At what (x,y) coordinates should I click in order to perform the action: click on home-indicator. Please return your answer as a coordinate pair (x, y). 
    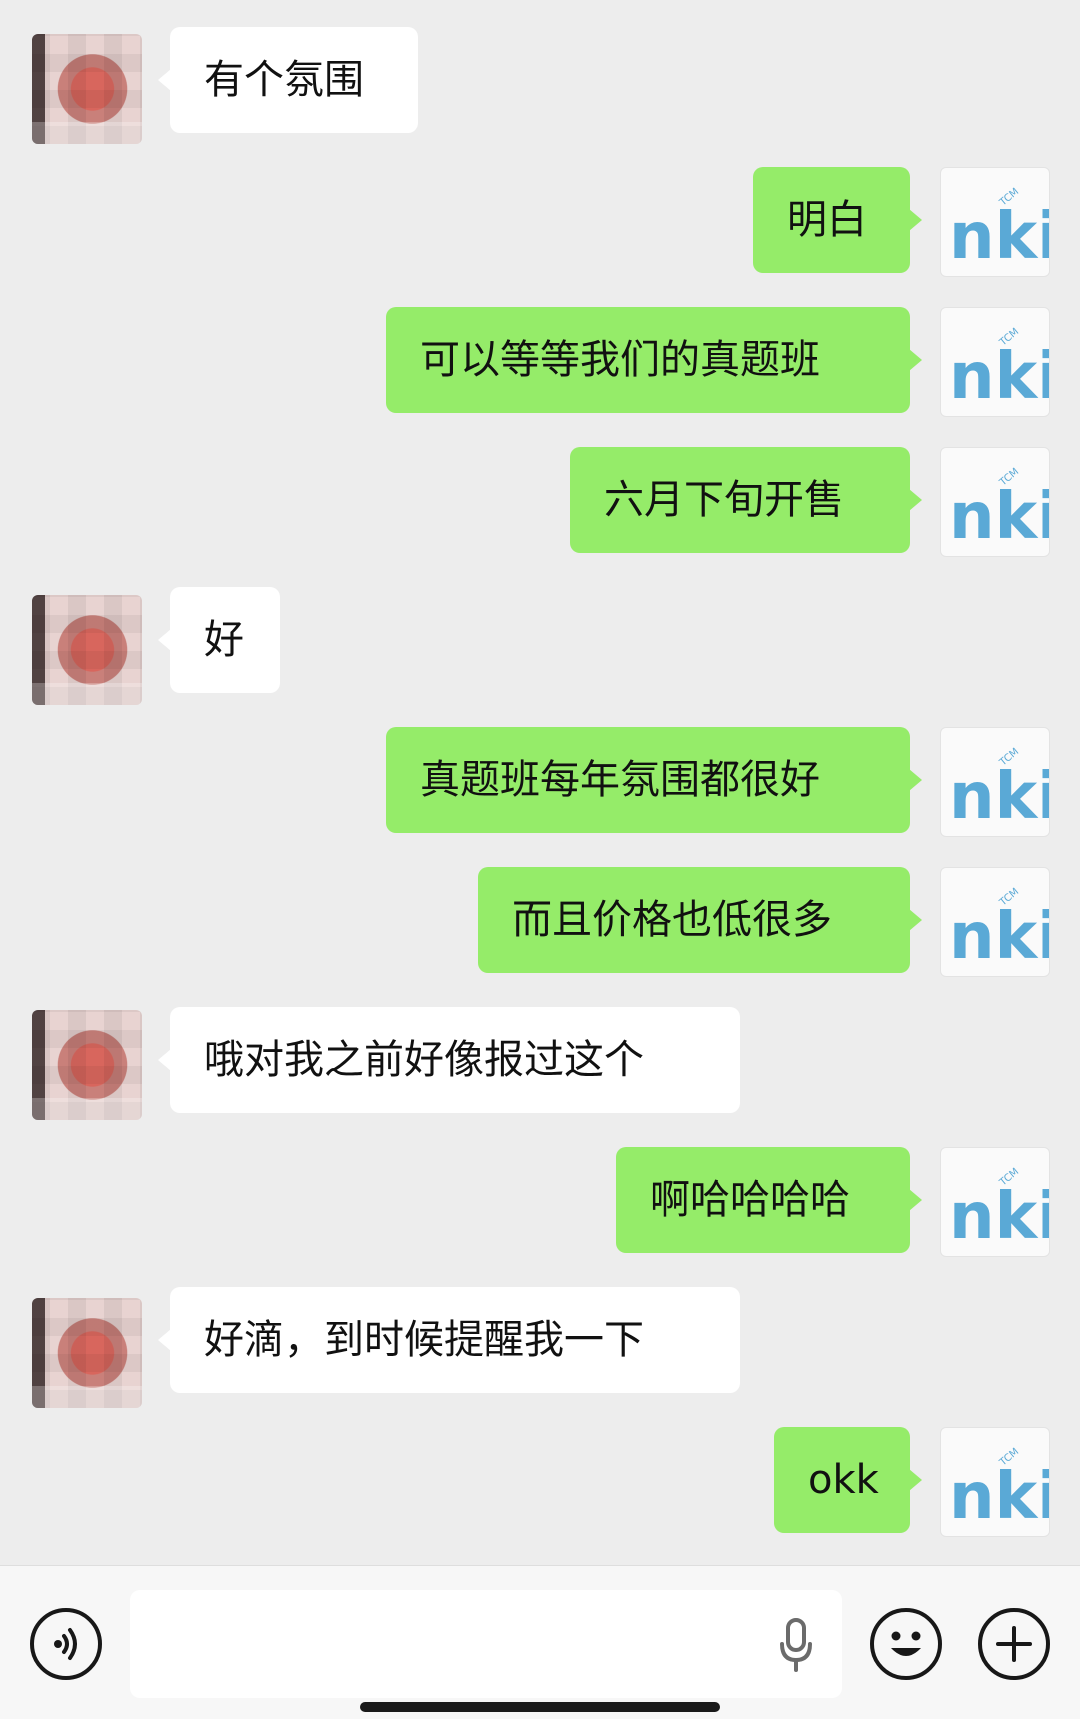
    Looking at the image, I should click on (540, 1707).